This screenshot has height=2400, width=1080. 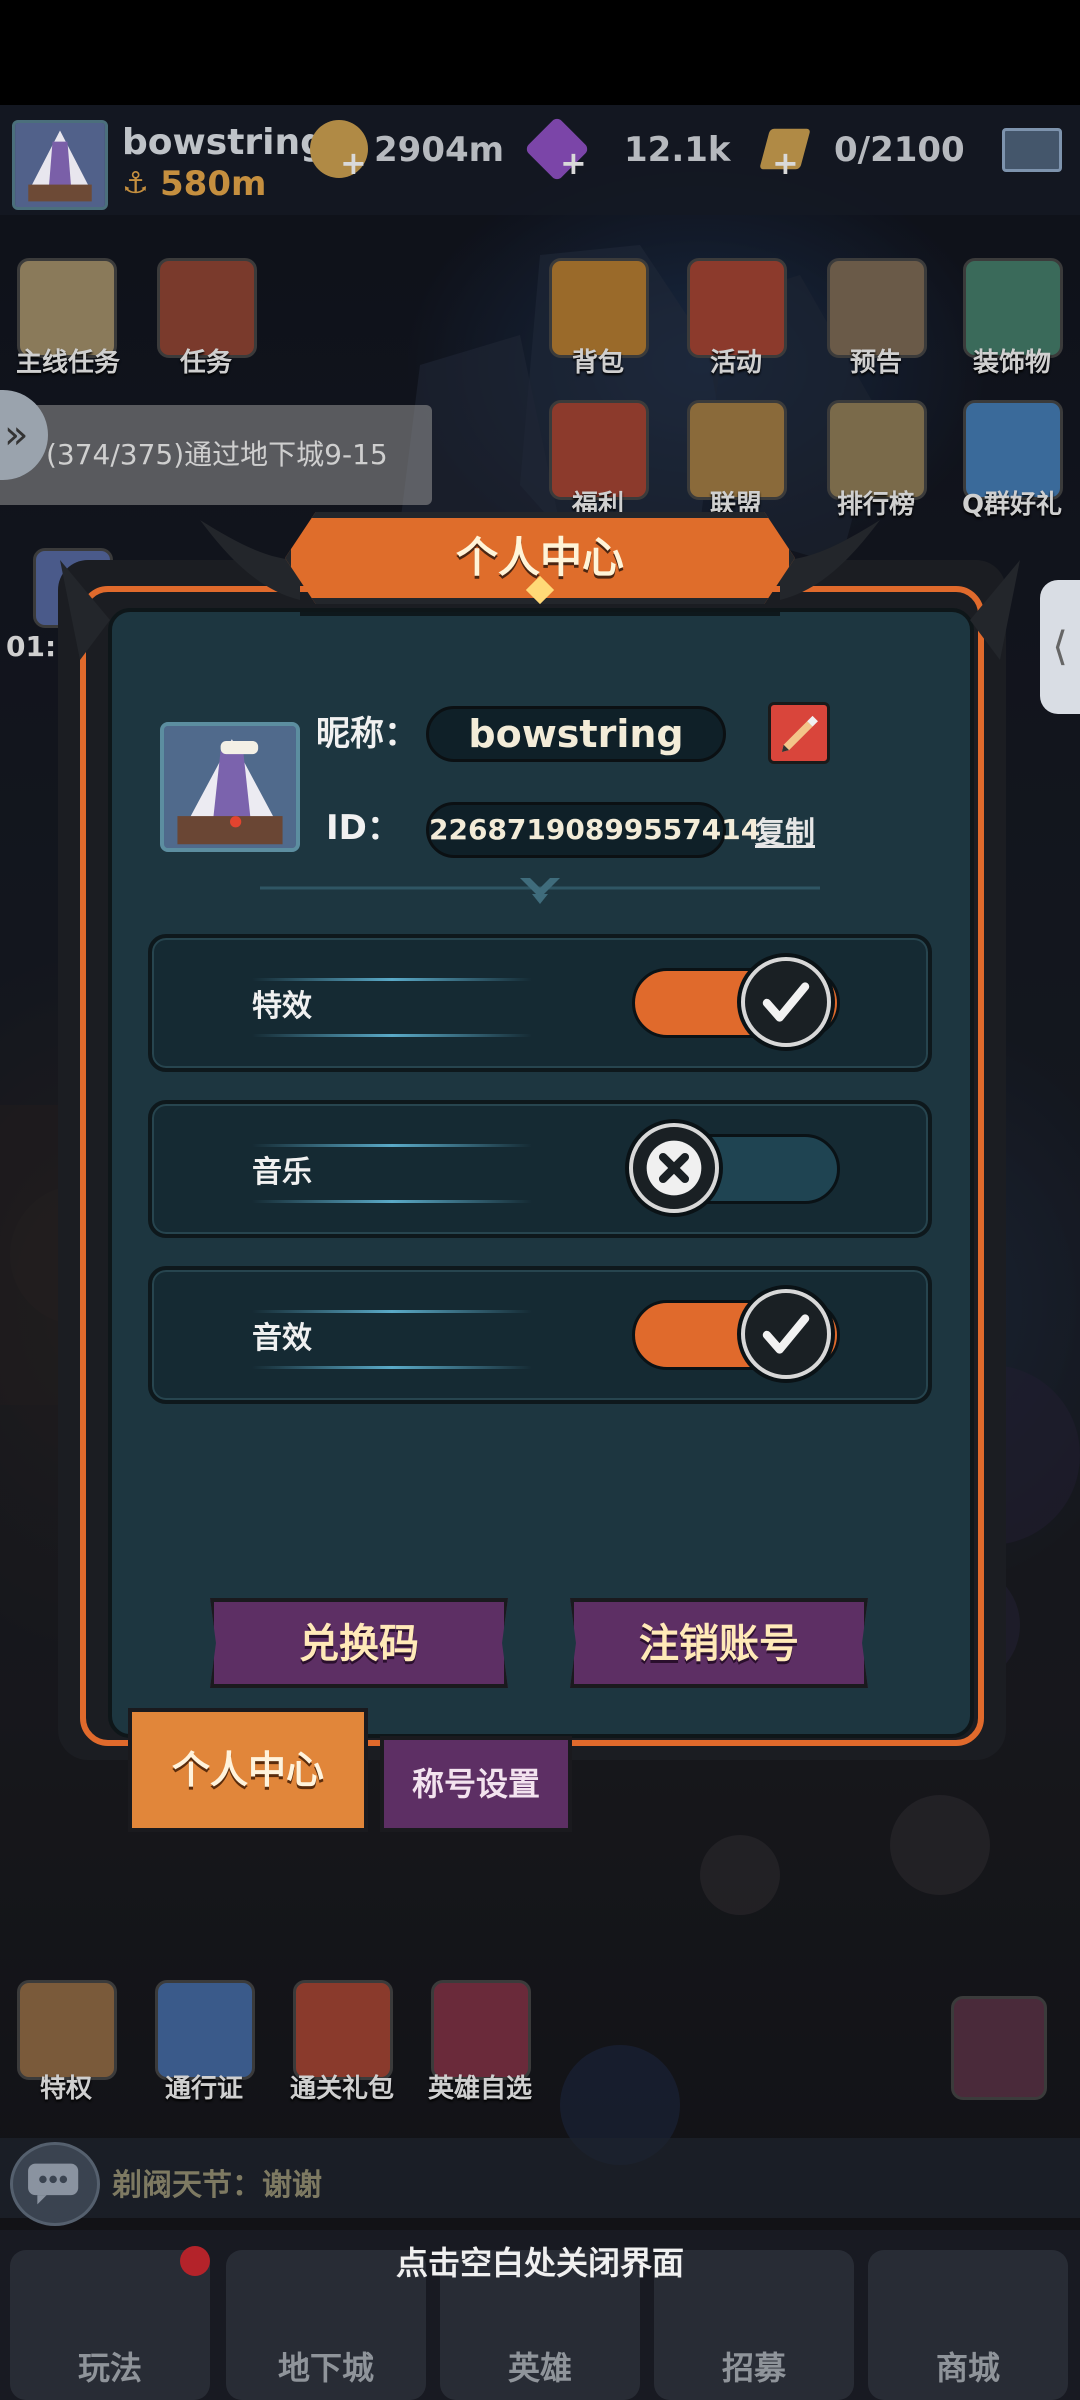 I want to click on effects-label: 特效, so click(x=282, y=1006).